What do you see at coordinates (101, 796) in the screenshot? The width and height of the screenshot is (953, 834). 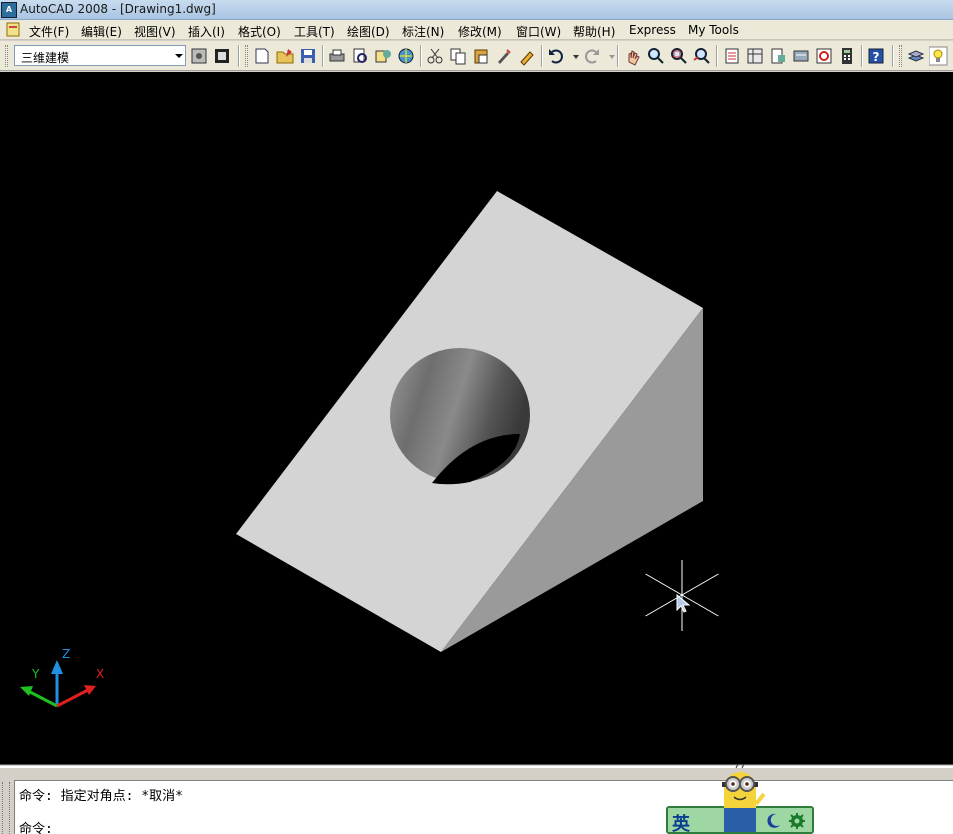 I see `command-history-line: 命令: 指定对角点: *取消*` at bounding box center [101, 796].